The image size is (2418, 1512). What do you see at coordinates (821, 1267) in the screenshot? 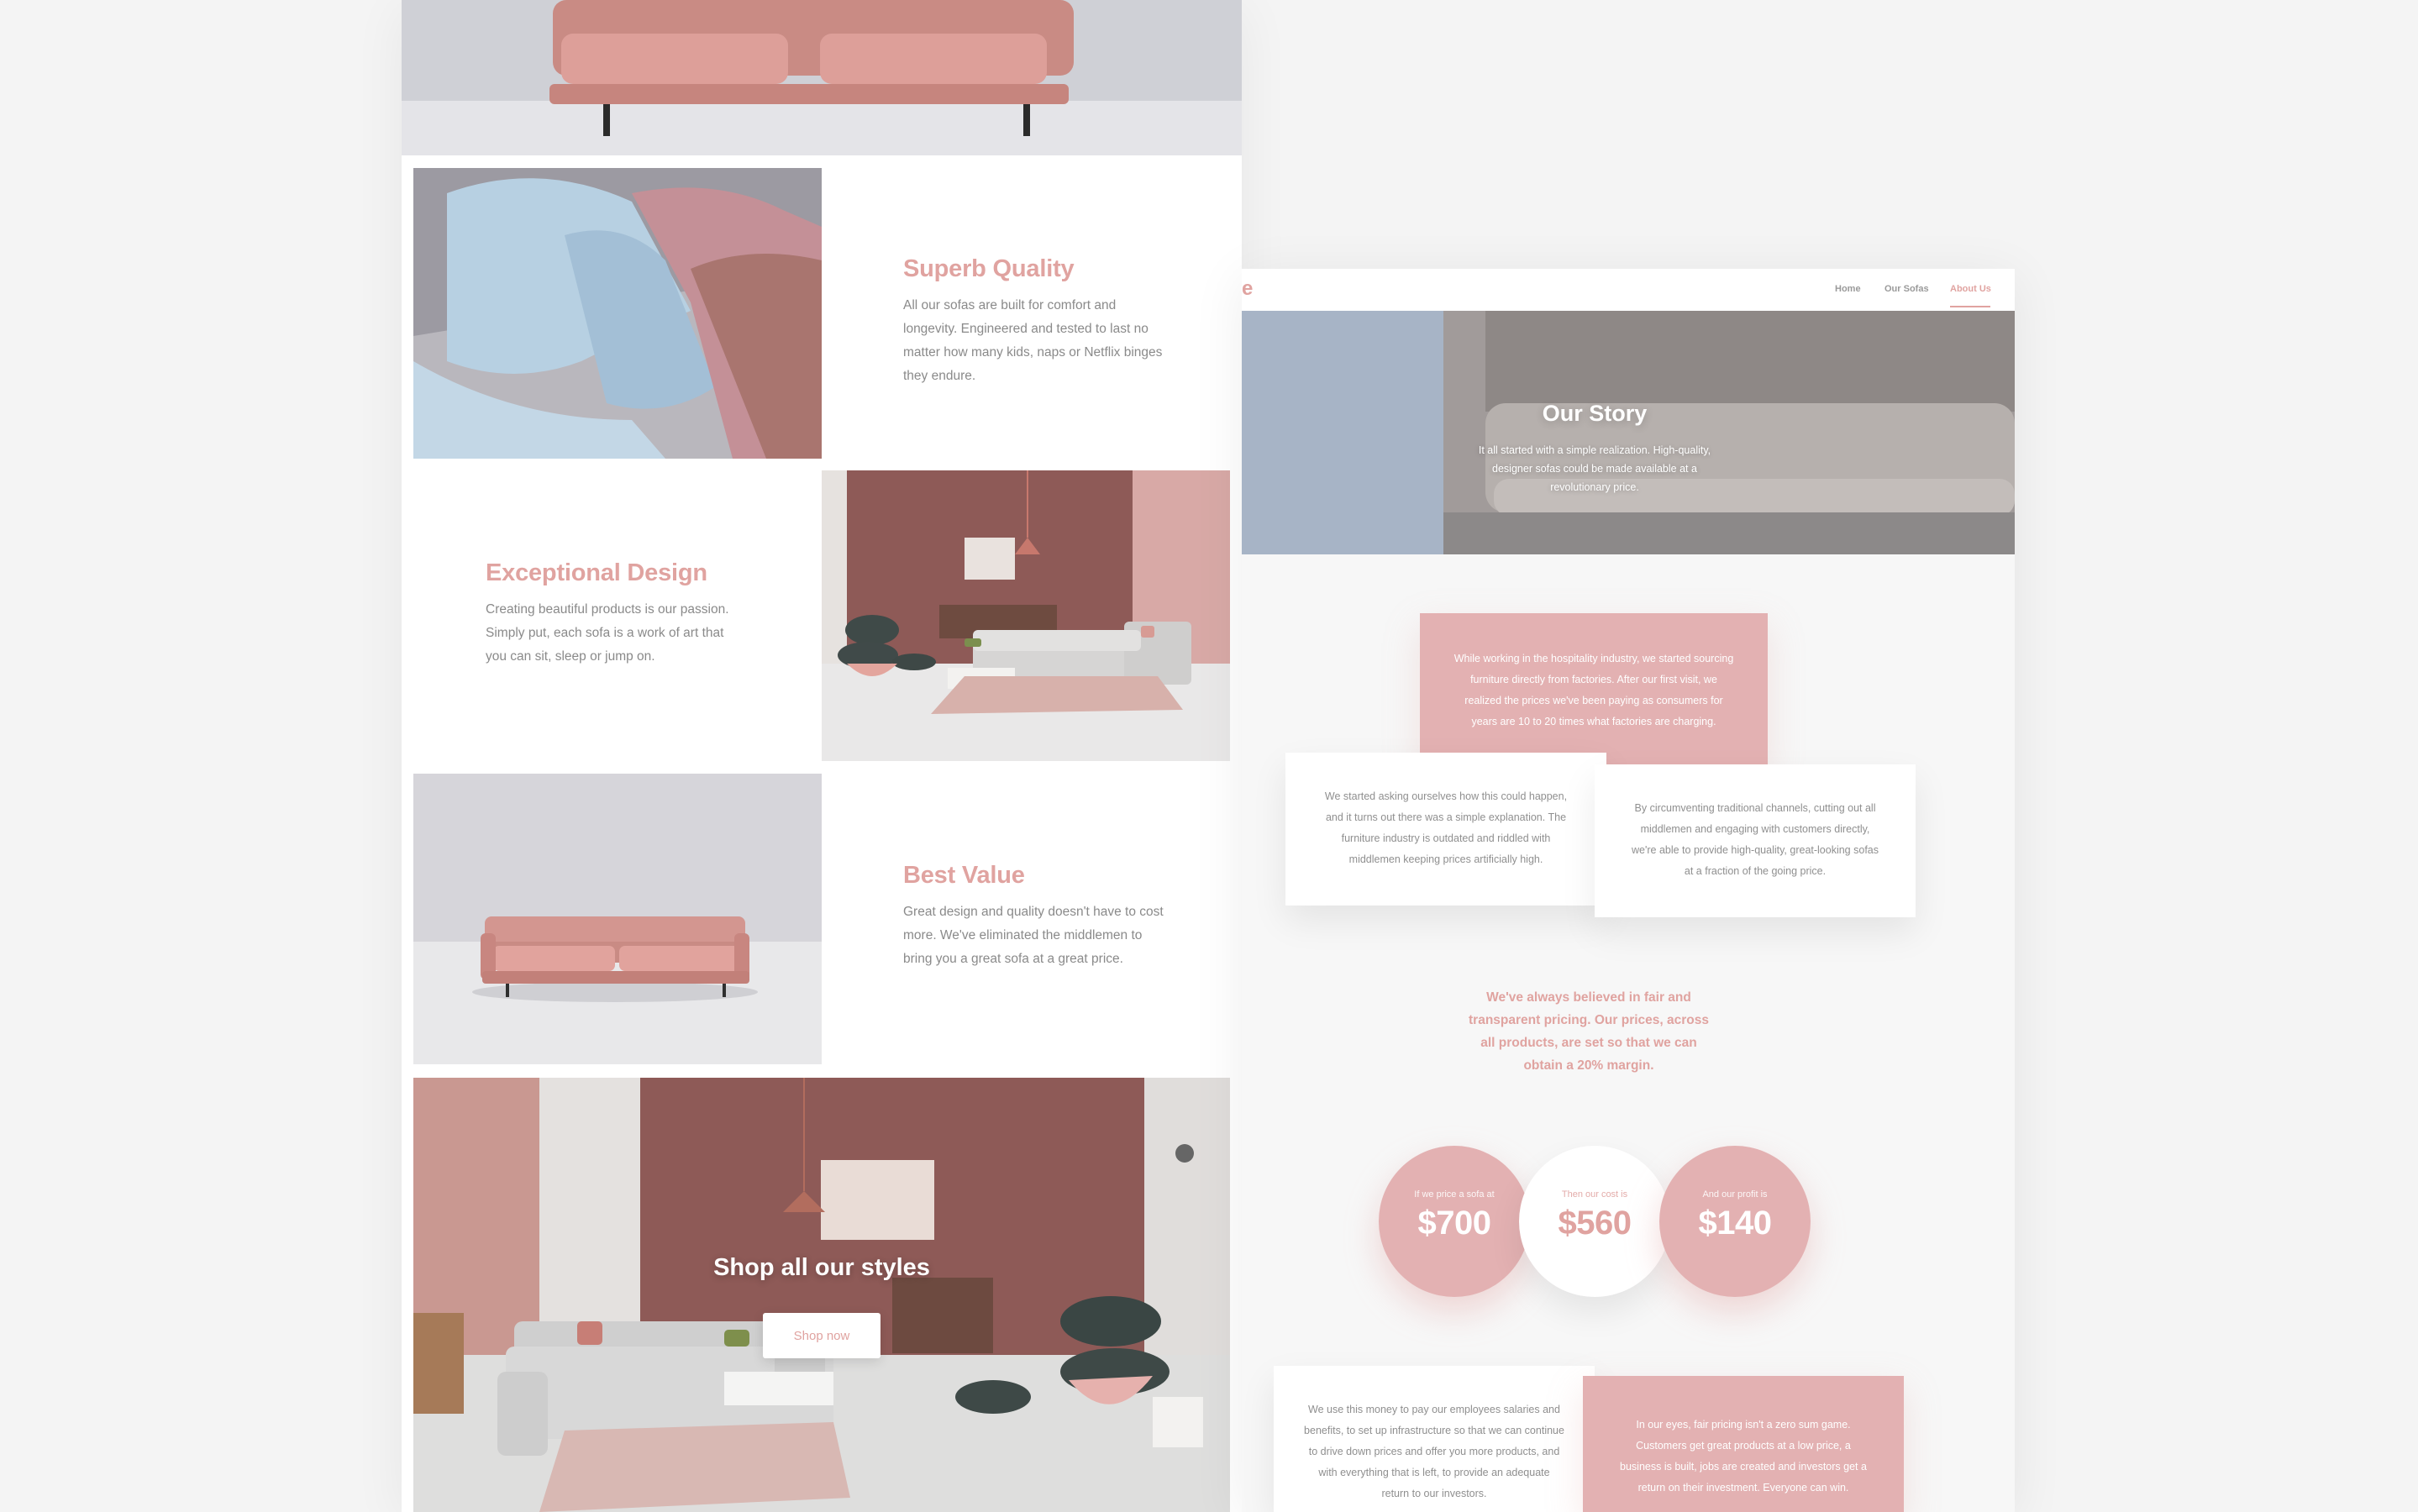
I see `shop-title: Shop all our styles` at bounding box center [821, 1267].